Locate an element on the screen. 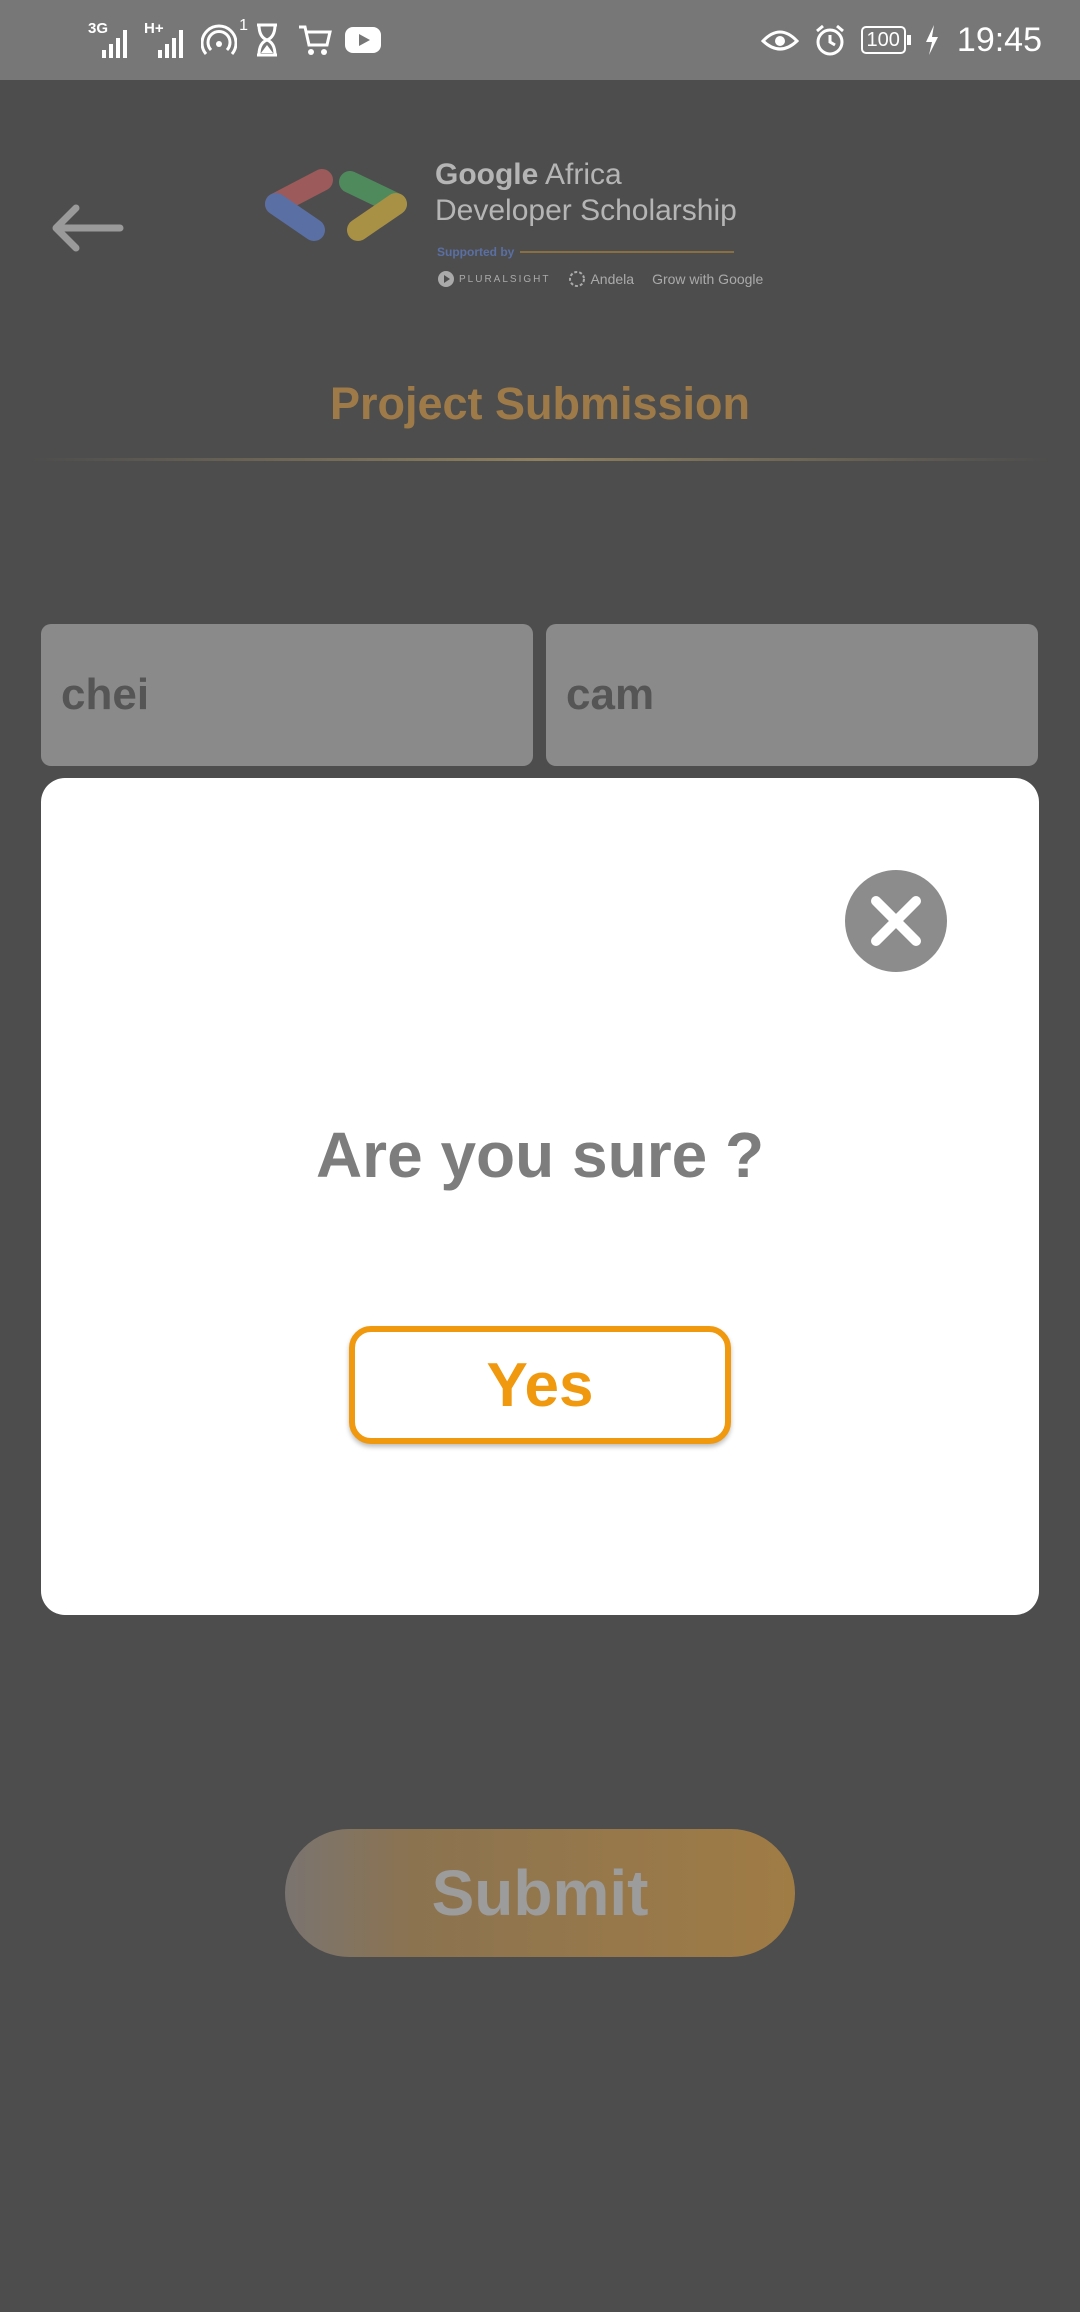 This screenshot has width=1080, height=2312. status-bar-left: 3G H+ 1 is located at coordinates (235, 40).